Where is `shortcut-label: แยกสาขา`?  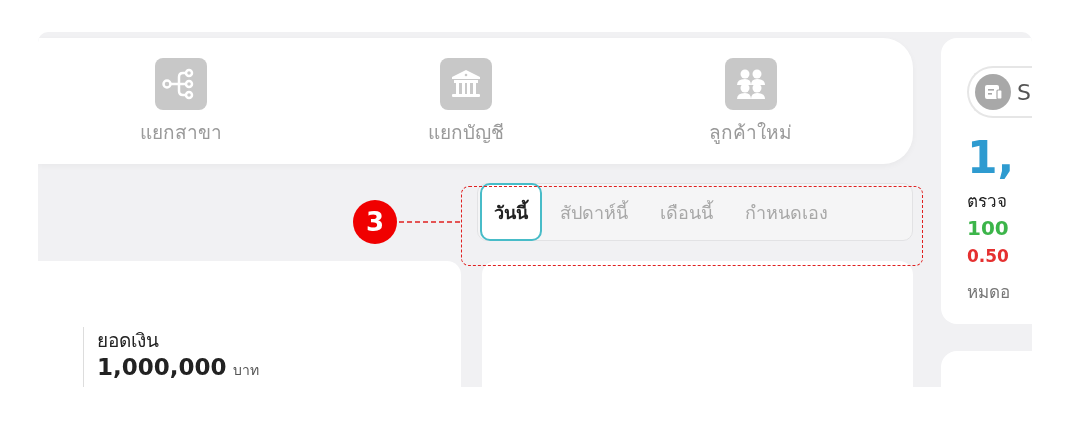 shortcut-label: แยกสาขา is located at coordinates (180, 132).